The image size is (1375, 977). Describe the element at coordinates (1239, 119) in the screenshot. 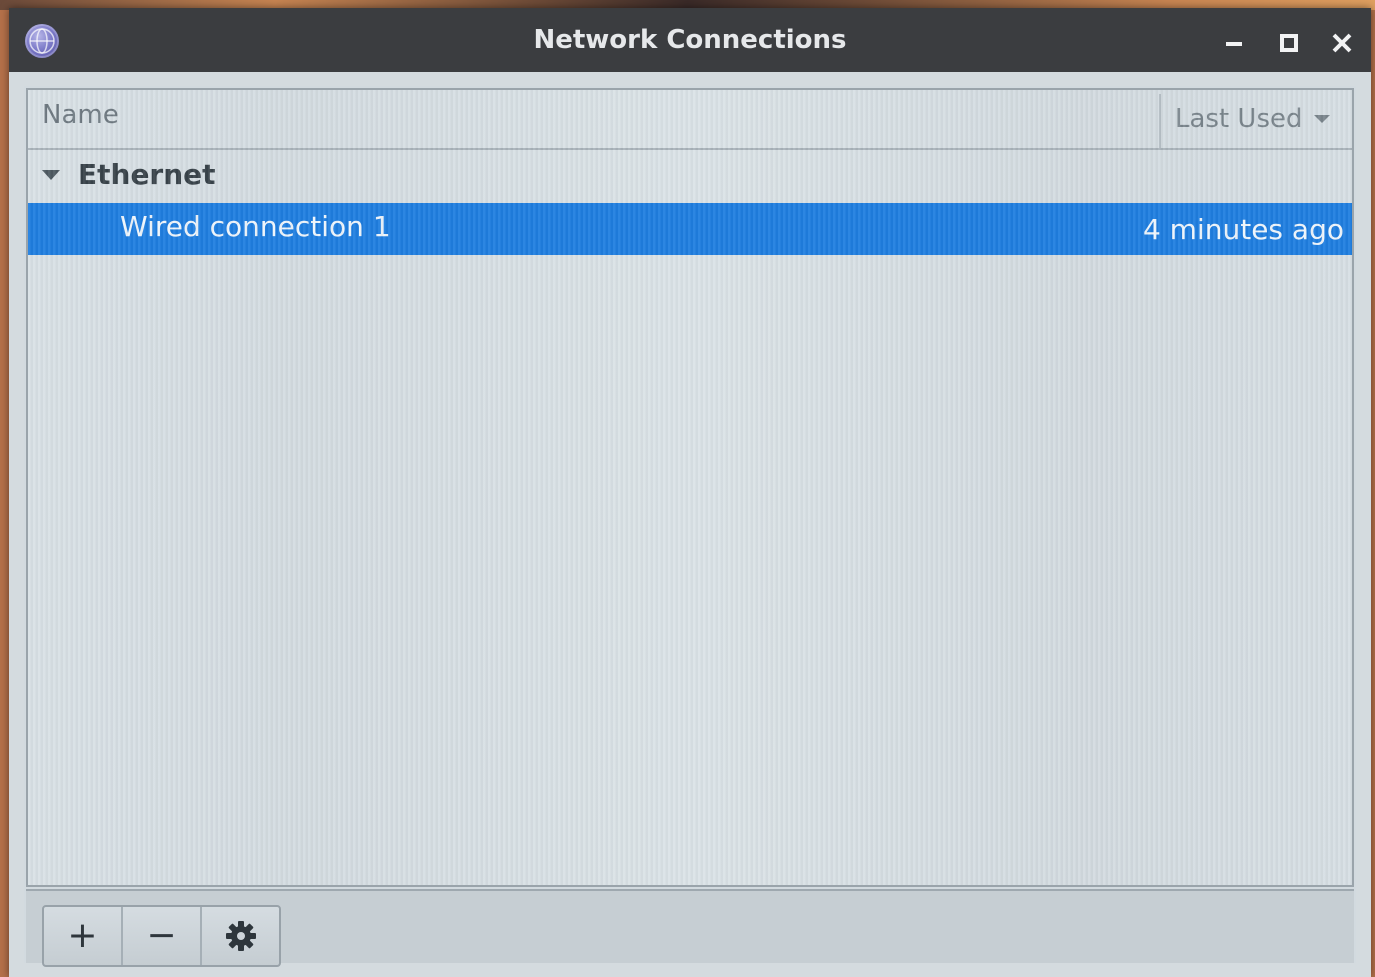

I see `column-header-last-used-label: Last Used` at that location.